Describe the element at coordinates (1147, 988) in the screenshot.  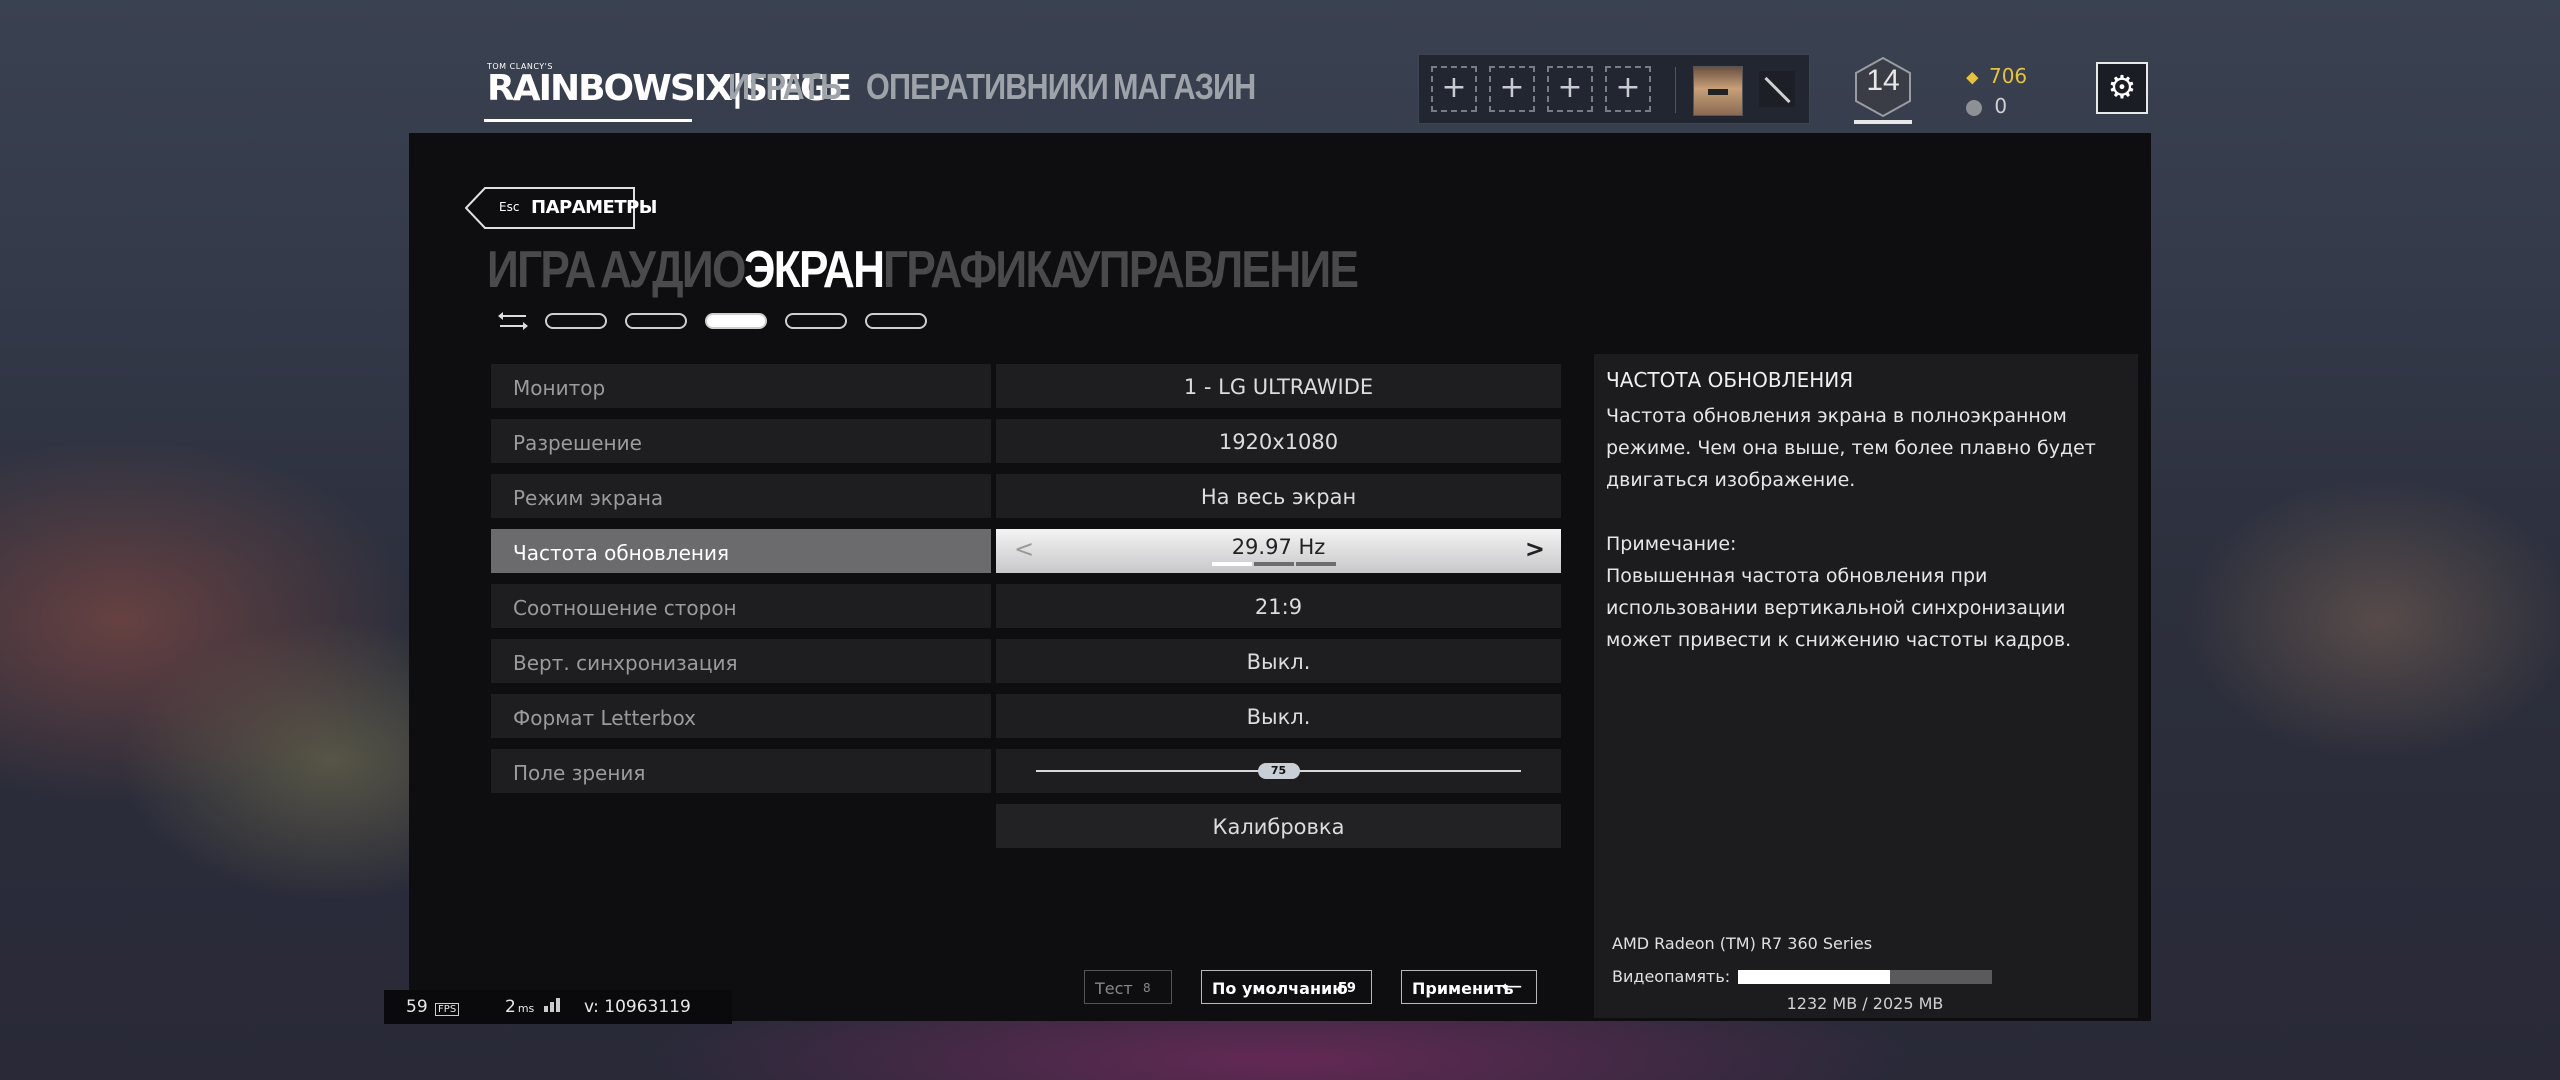
I see `test-key-hint: 8` at that location.